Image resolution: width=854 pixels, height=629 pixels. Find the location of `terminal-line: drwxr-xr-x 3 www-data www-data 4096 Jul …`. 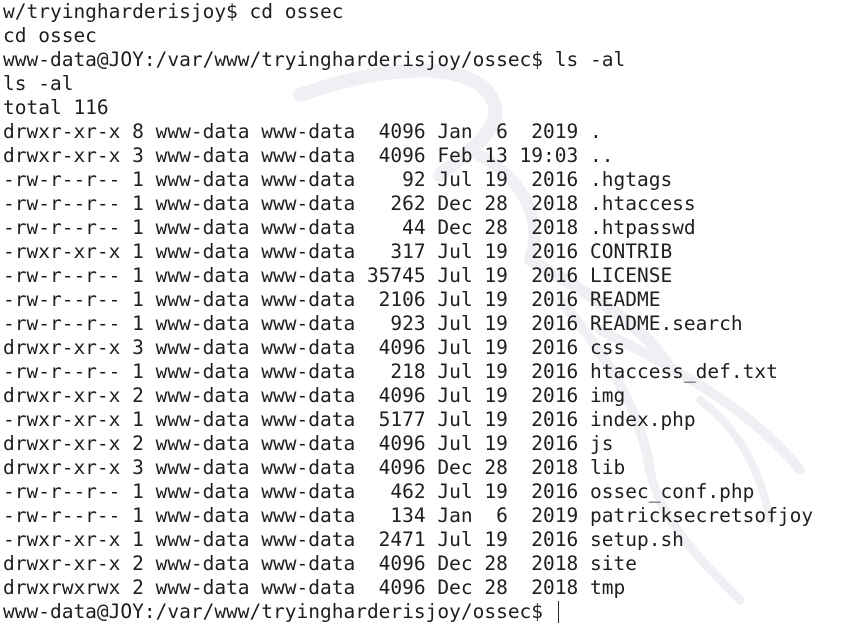

terminal-line: drwxr-xr-x 3 www-data www-data 4096 Jul … is located at coordinates (314, 347).